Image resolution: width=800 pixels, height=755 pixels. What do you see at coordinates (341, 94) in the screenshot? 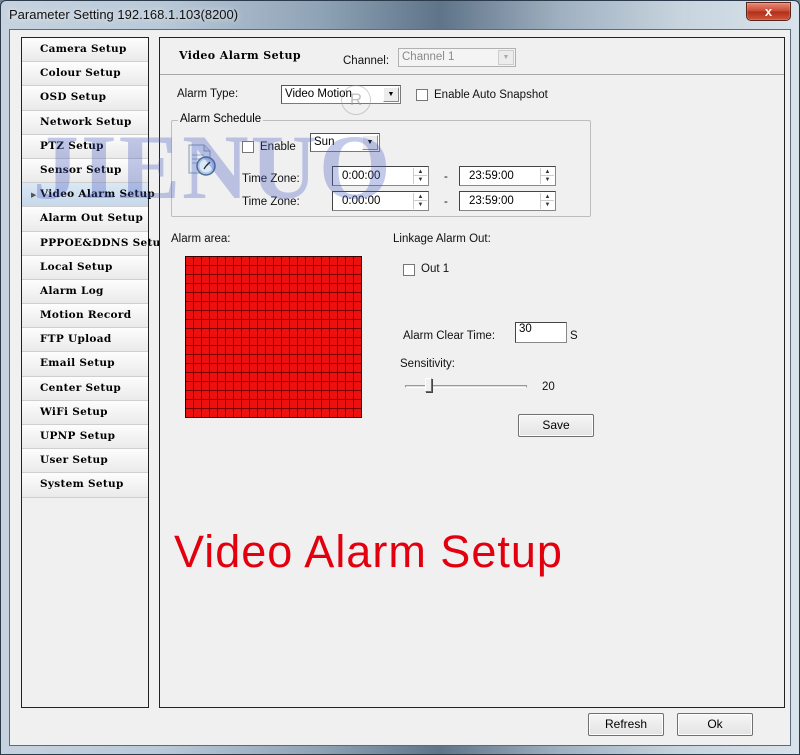
I see `alarm-type-select: Video Motion ▼` at bounding box center [341, 94].